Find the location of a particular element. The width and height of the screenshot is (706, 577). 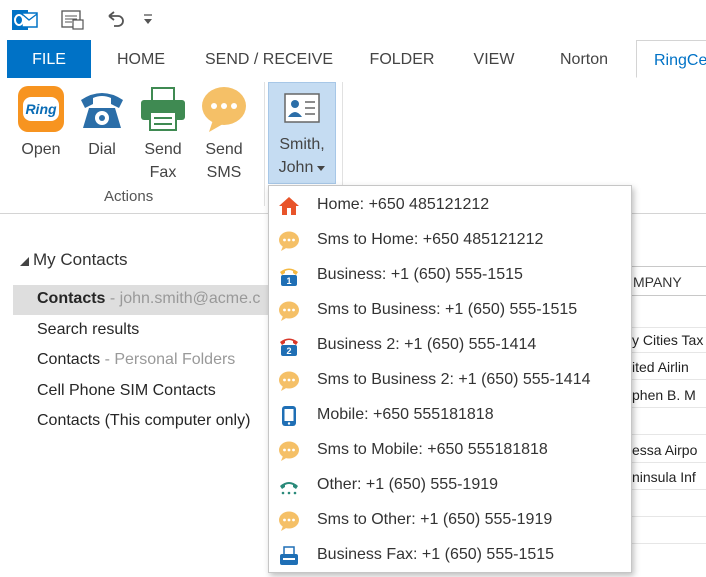

tab-view: VIEW is located at coordinates (494, 59).